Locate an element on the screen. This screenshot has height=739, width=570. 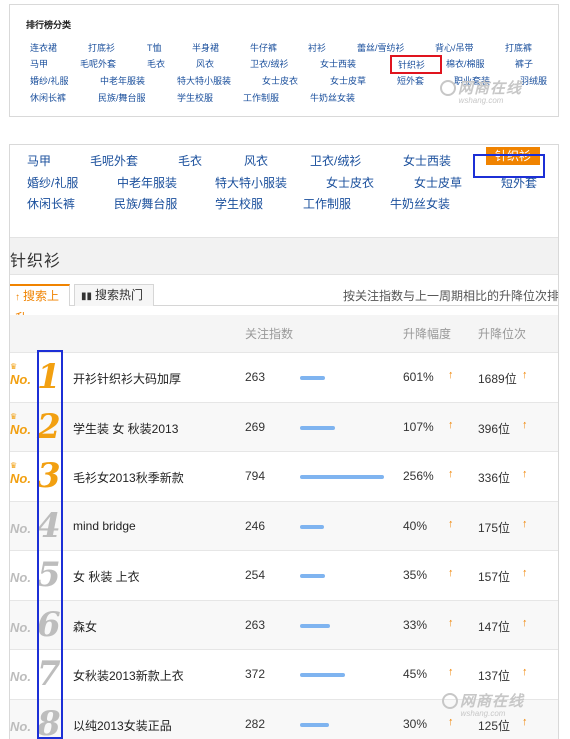
category-link: 牛仔裤 is located at coordinates (263, 47).